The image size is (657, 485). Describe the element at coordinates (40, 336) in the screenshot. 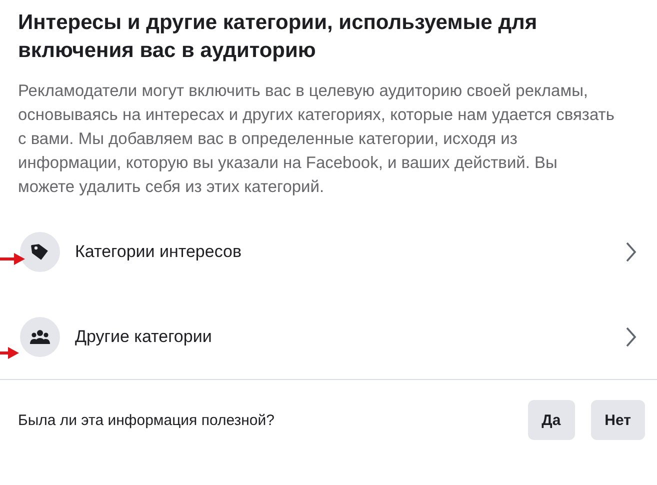

I see `people-icon` at that location.